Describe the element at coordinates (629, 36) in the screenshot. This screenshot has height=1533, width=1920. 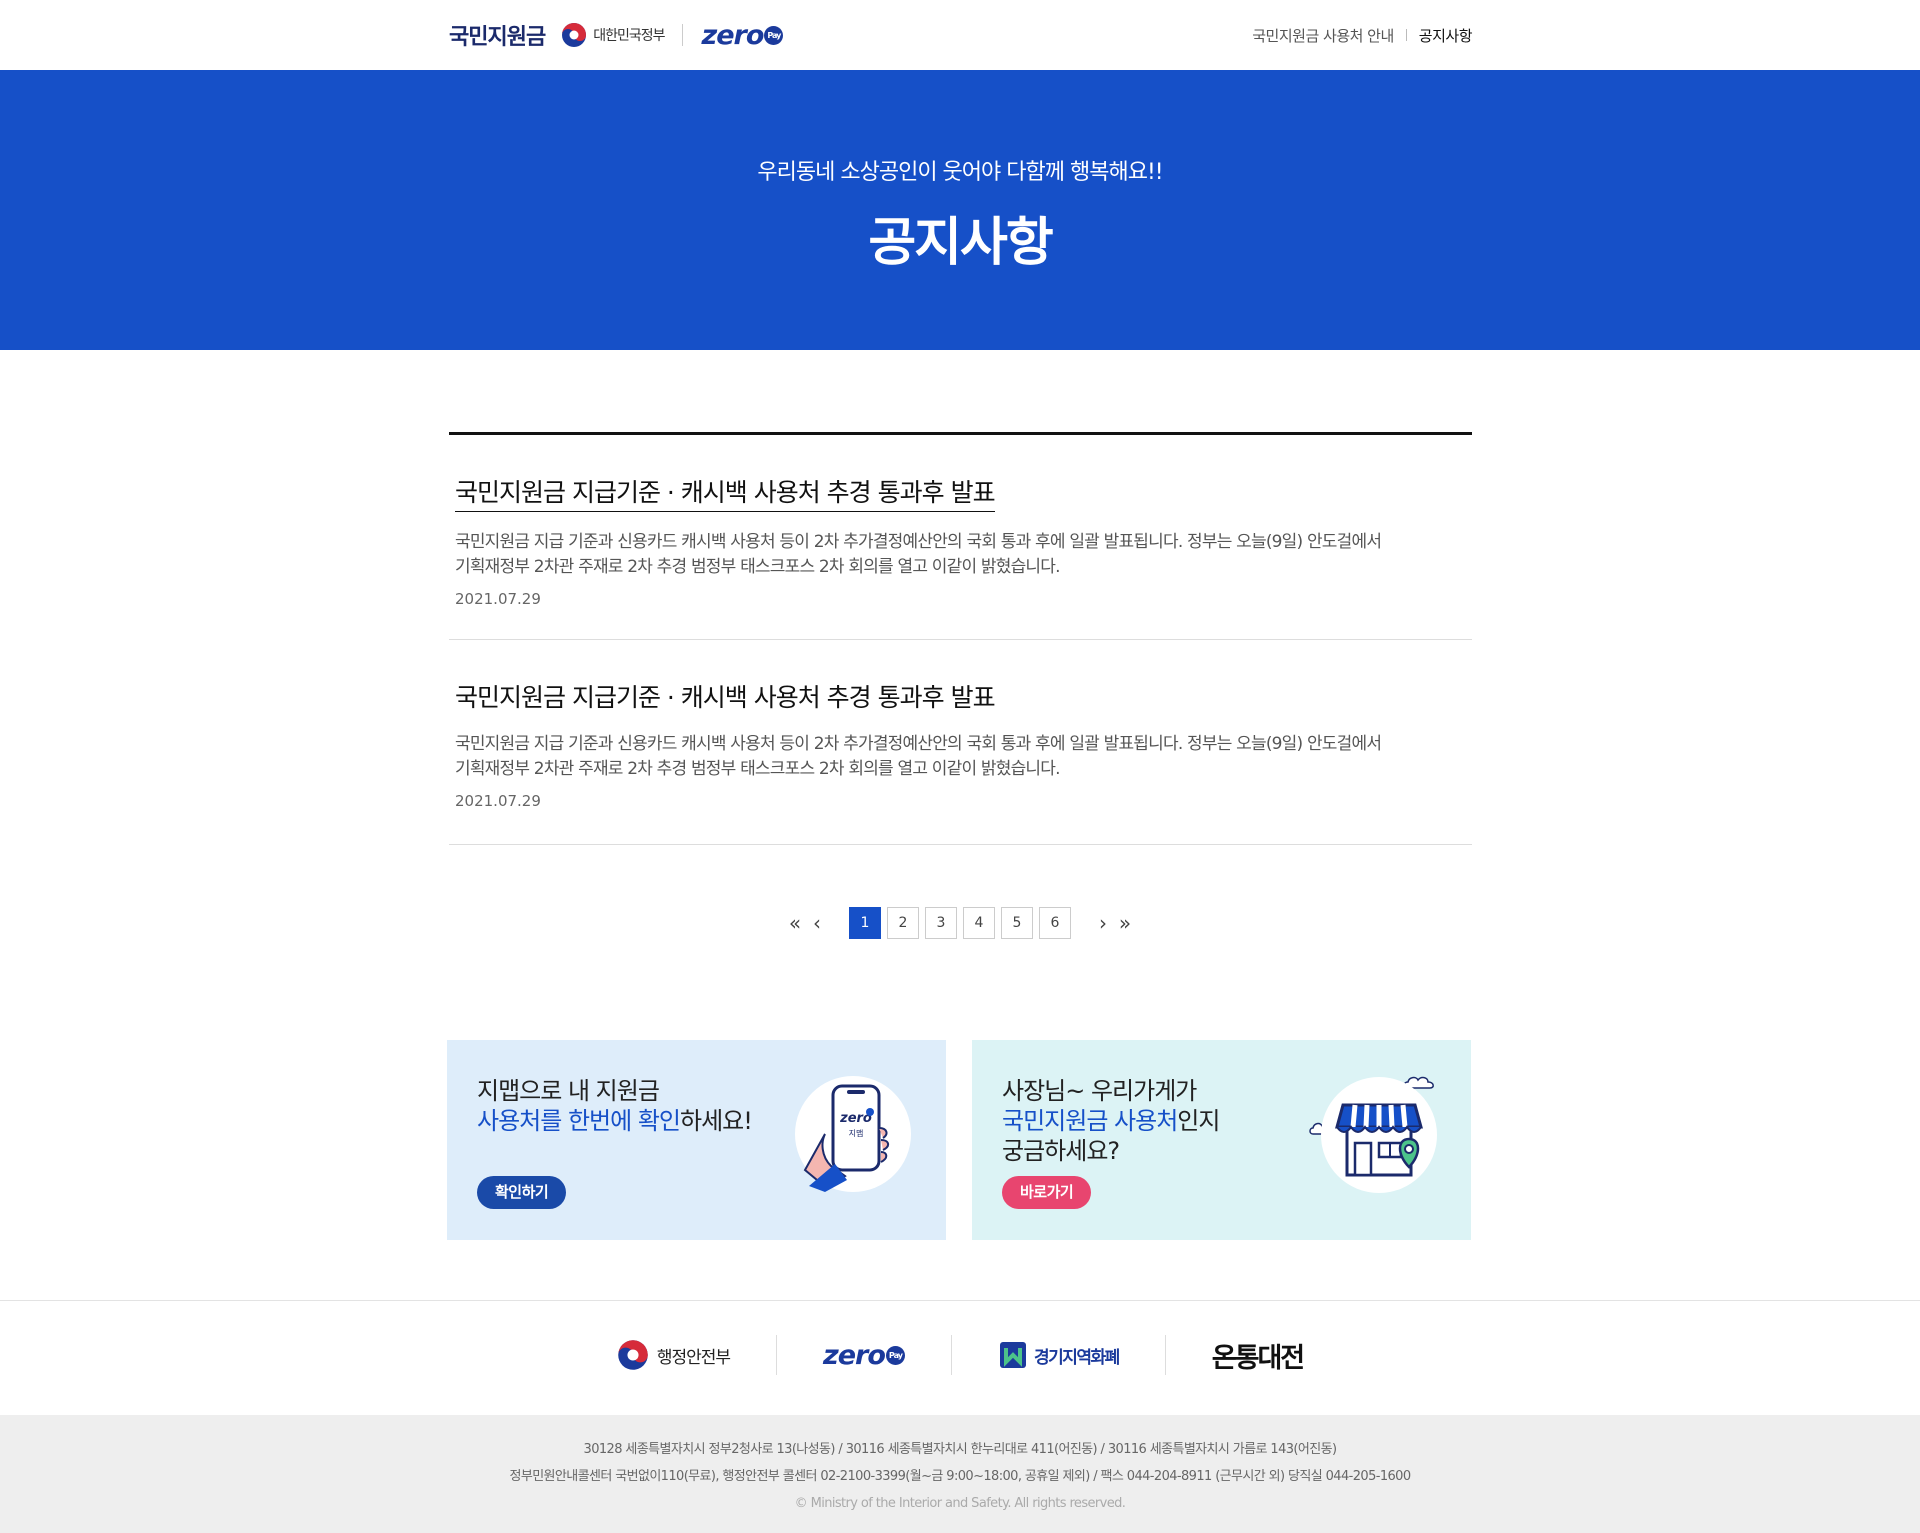
I see `gov-label: 대한민국정부` at that location.